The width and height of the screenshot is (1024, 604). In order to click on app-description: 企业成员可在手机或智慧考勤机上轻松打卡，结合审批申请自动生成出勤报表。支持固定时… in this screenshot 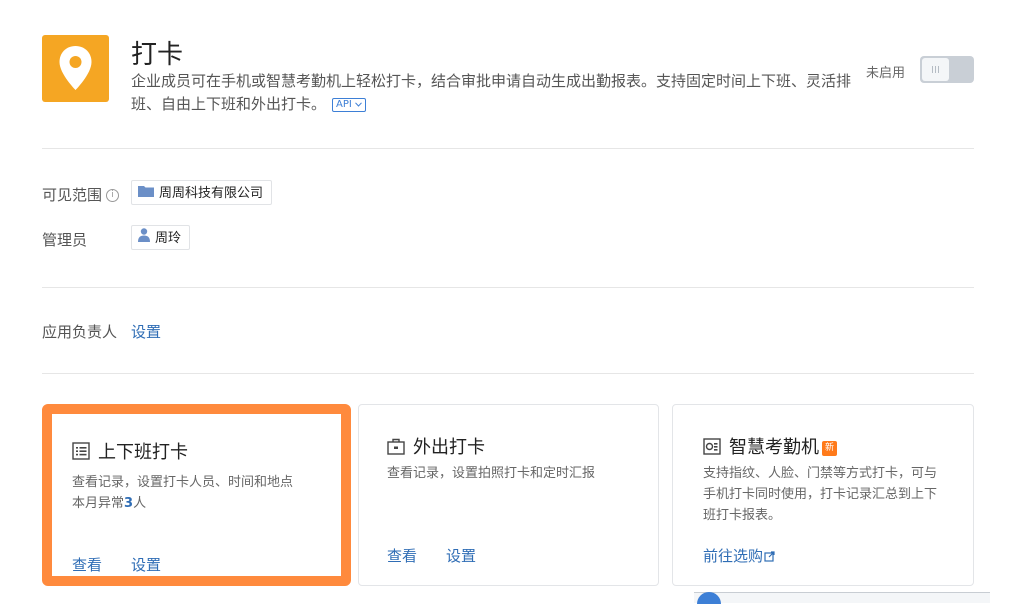, I will do `click(498, 93)`.